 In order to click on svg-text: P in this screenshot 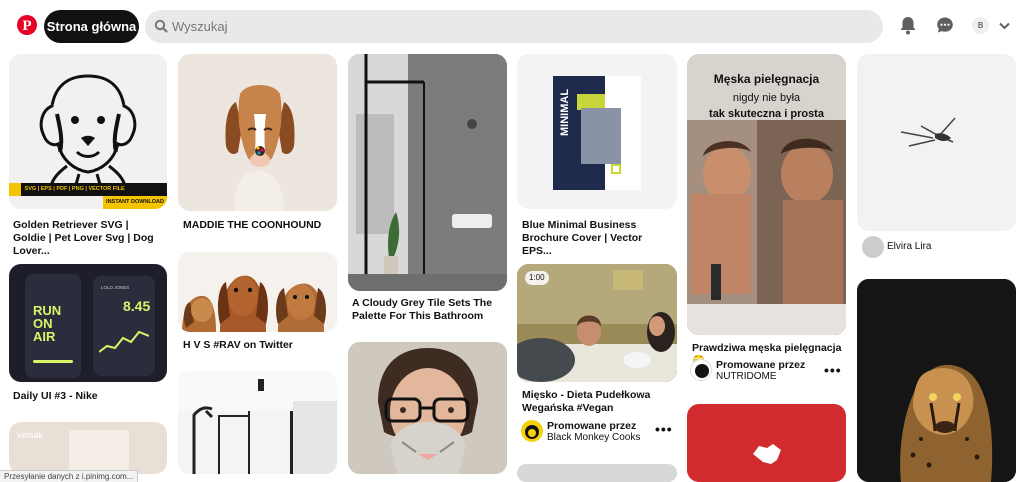, I will do `click(26, 26)`.